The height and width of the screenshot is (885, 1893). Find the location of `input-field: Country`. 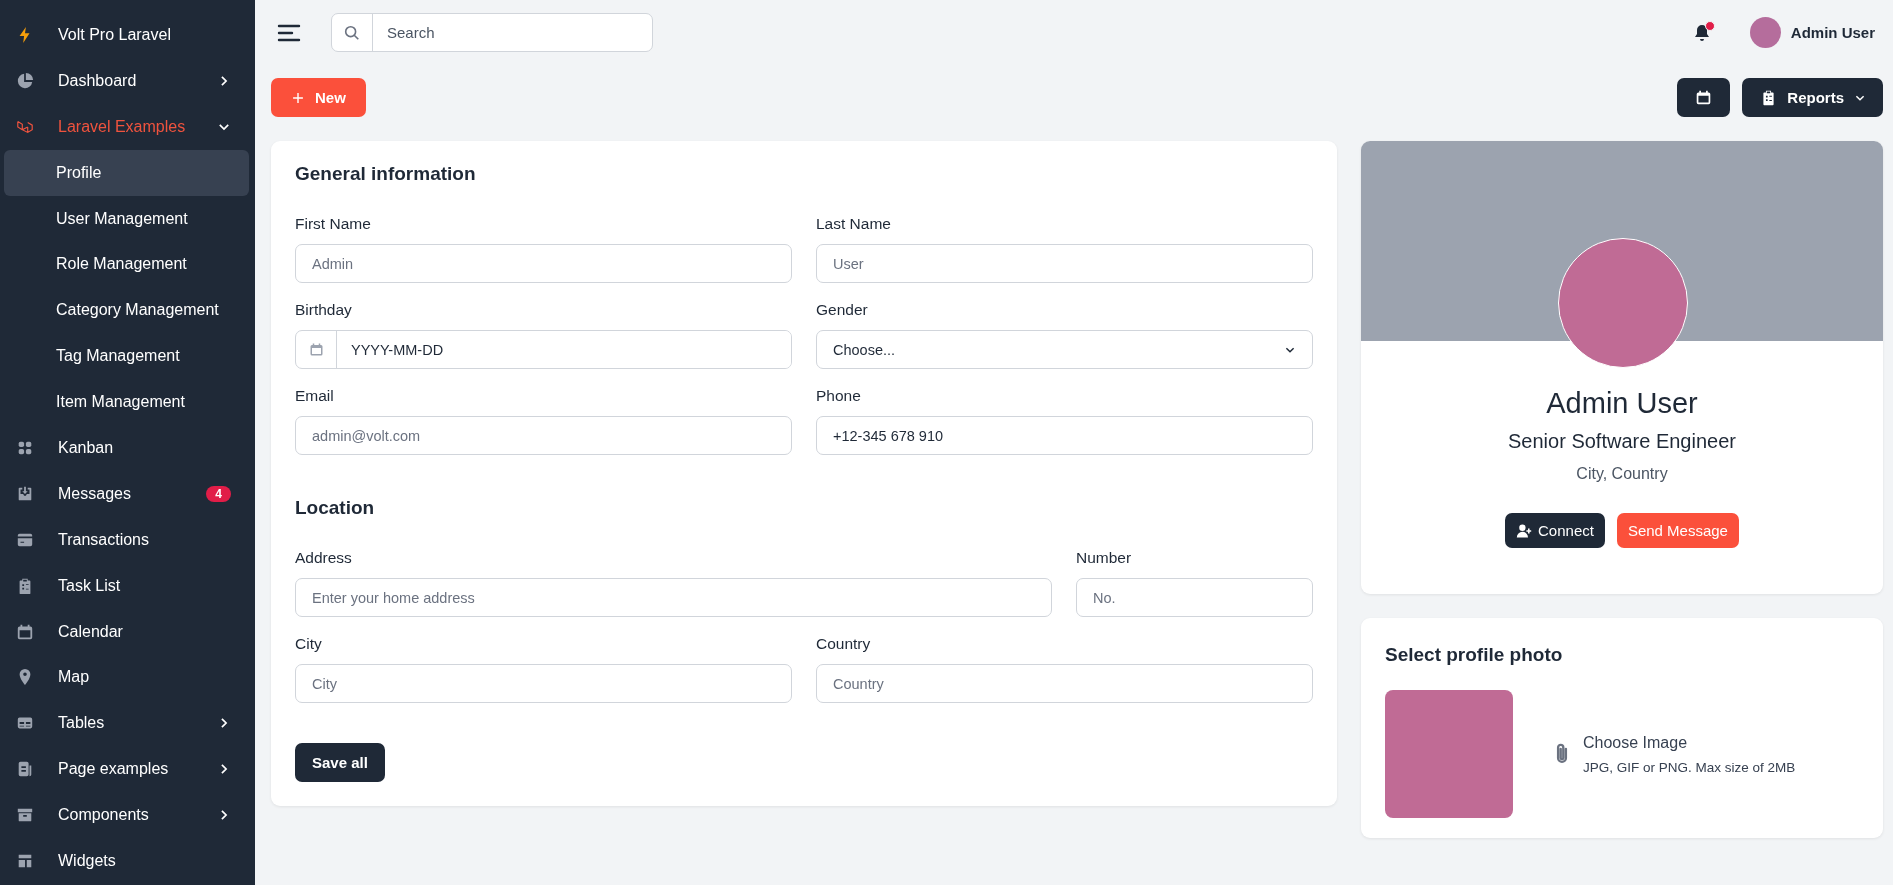

input-field: Country is located at coordinates (1064, 683).